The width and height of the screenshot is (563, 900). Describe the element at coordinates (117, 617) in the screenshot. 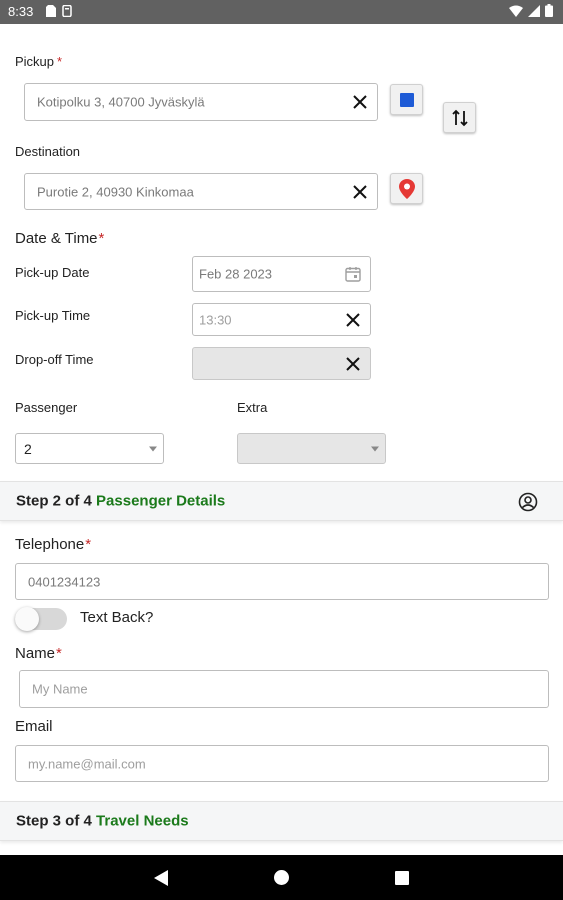

I see `text-back-label: Text Back?` at that location.